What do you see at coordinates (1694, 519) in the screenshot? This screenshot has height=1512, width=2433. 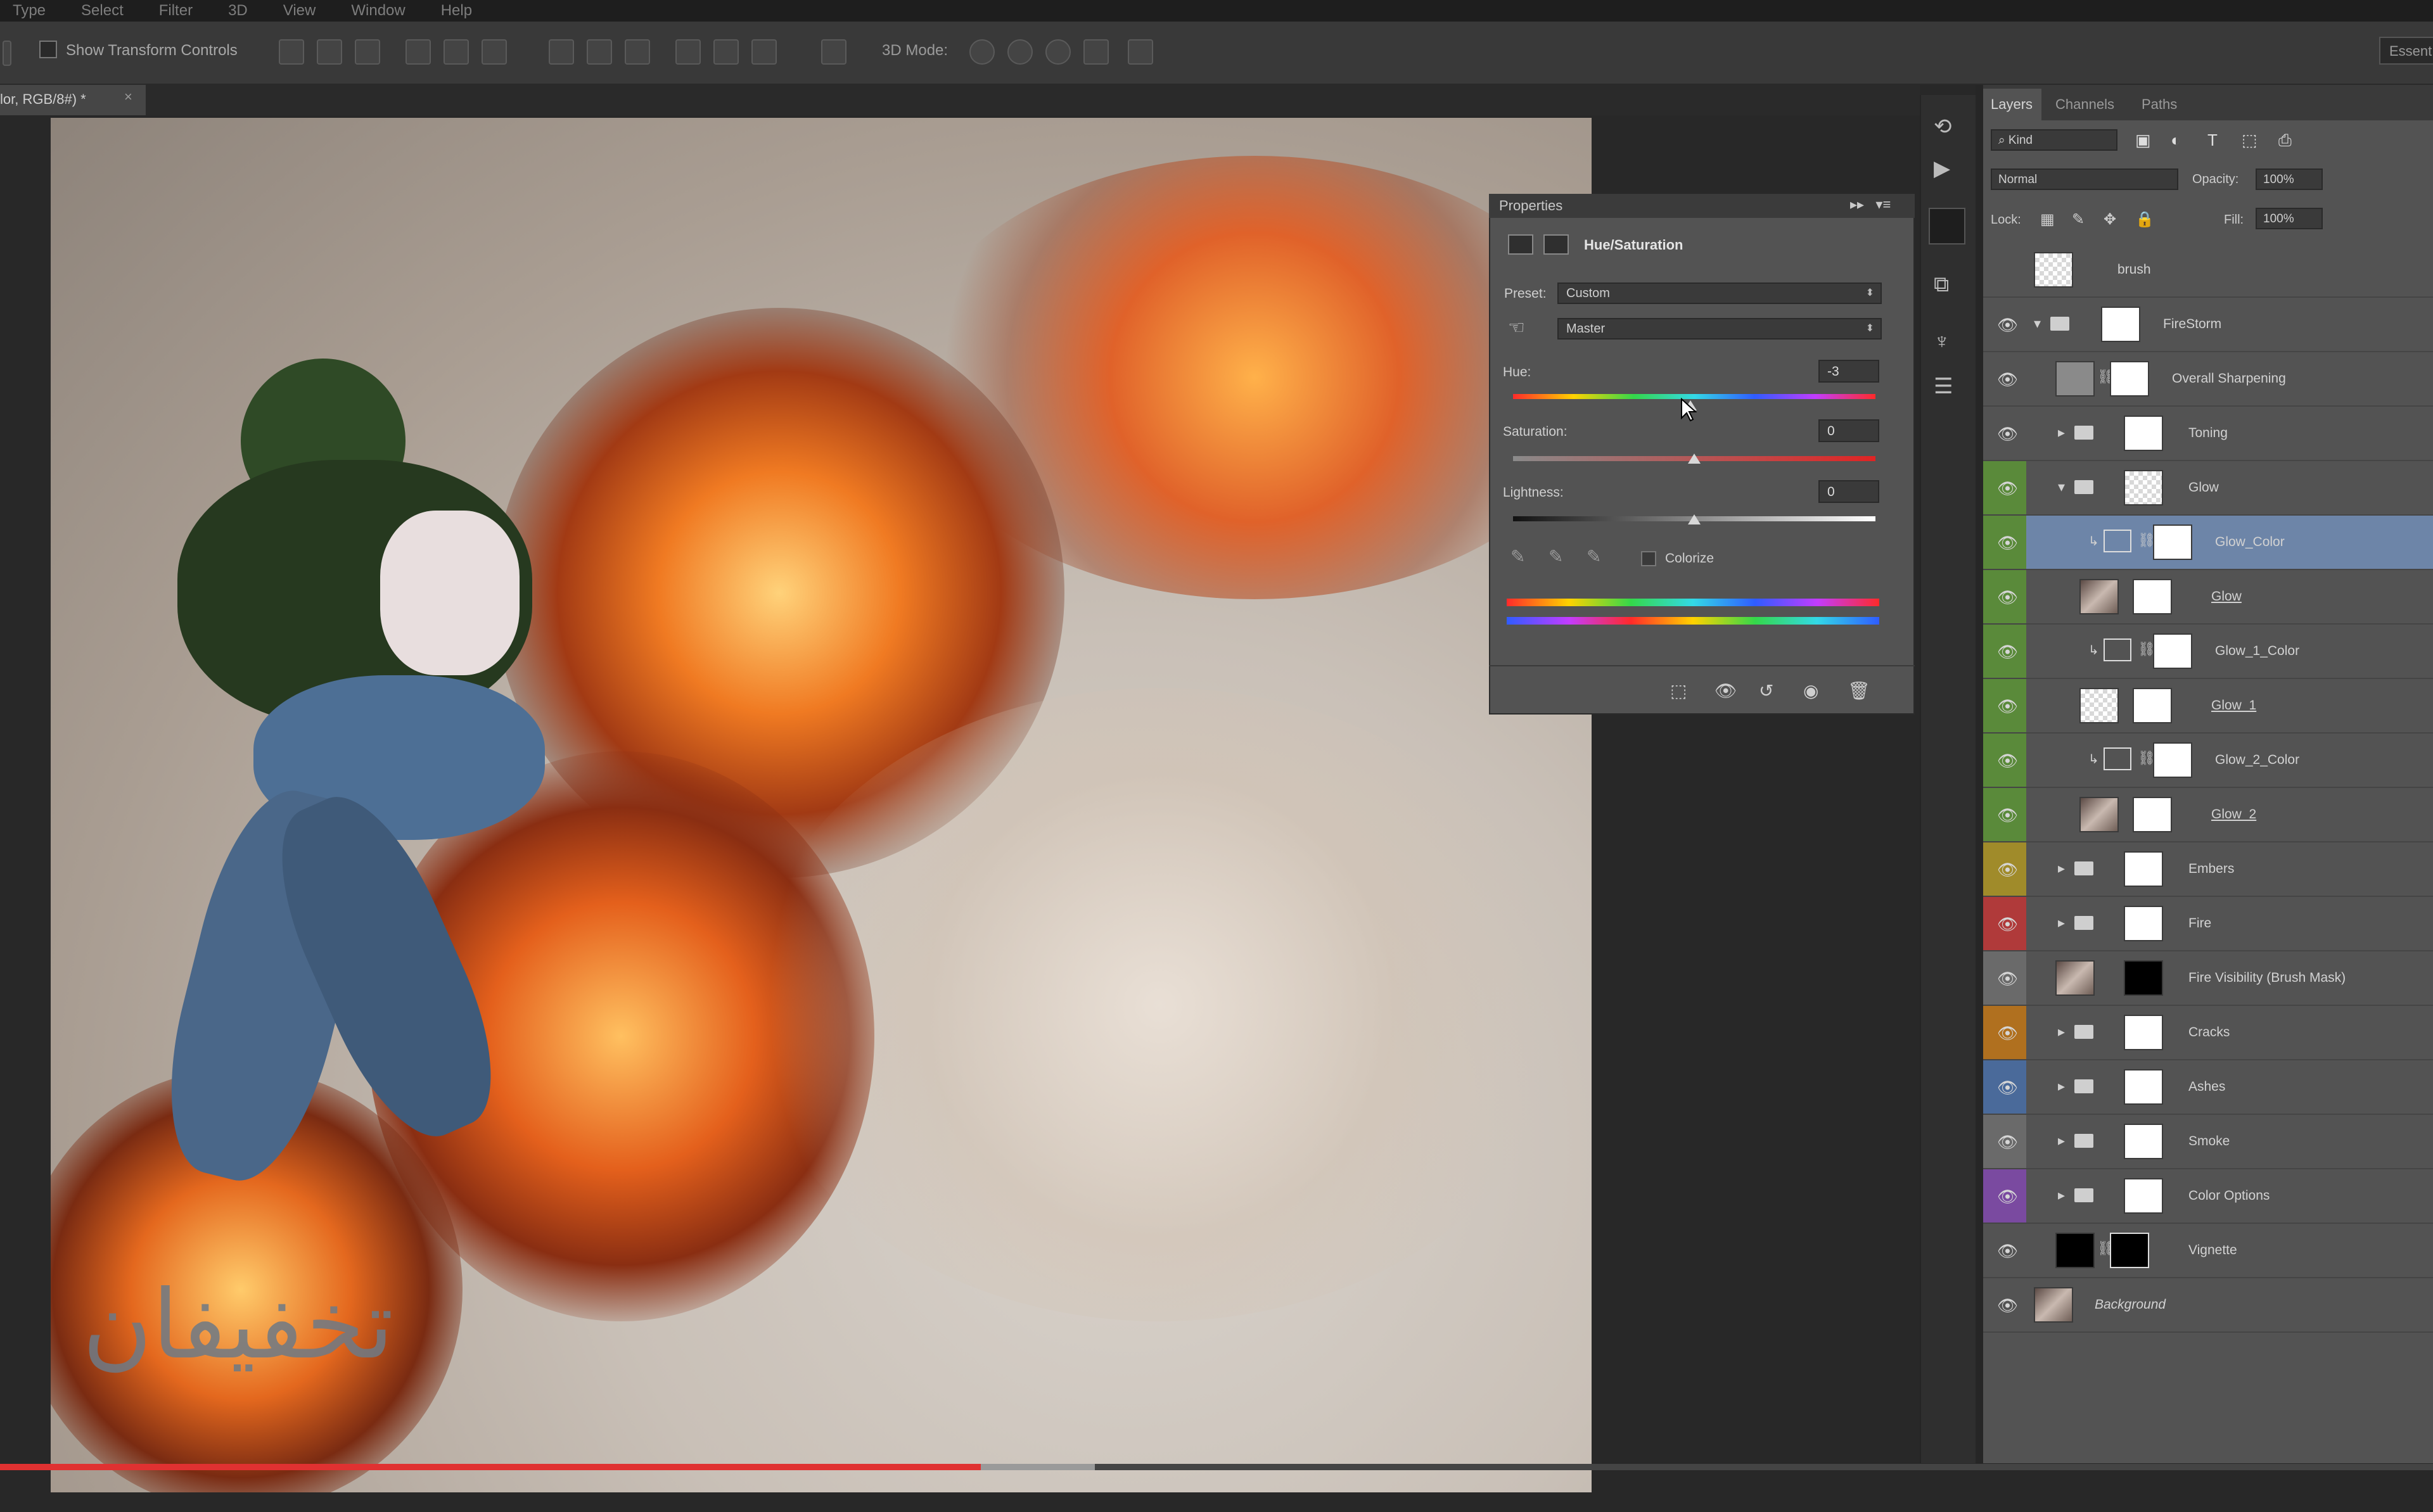 I see `lightness-slider-thumb` at bounding box center [1694, 519].